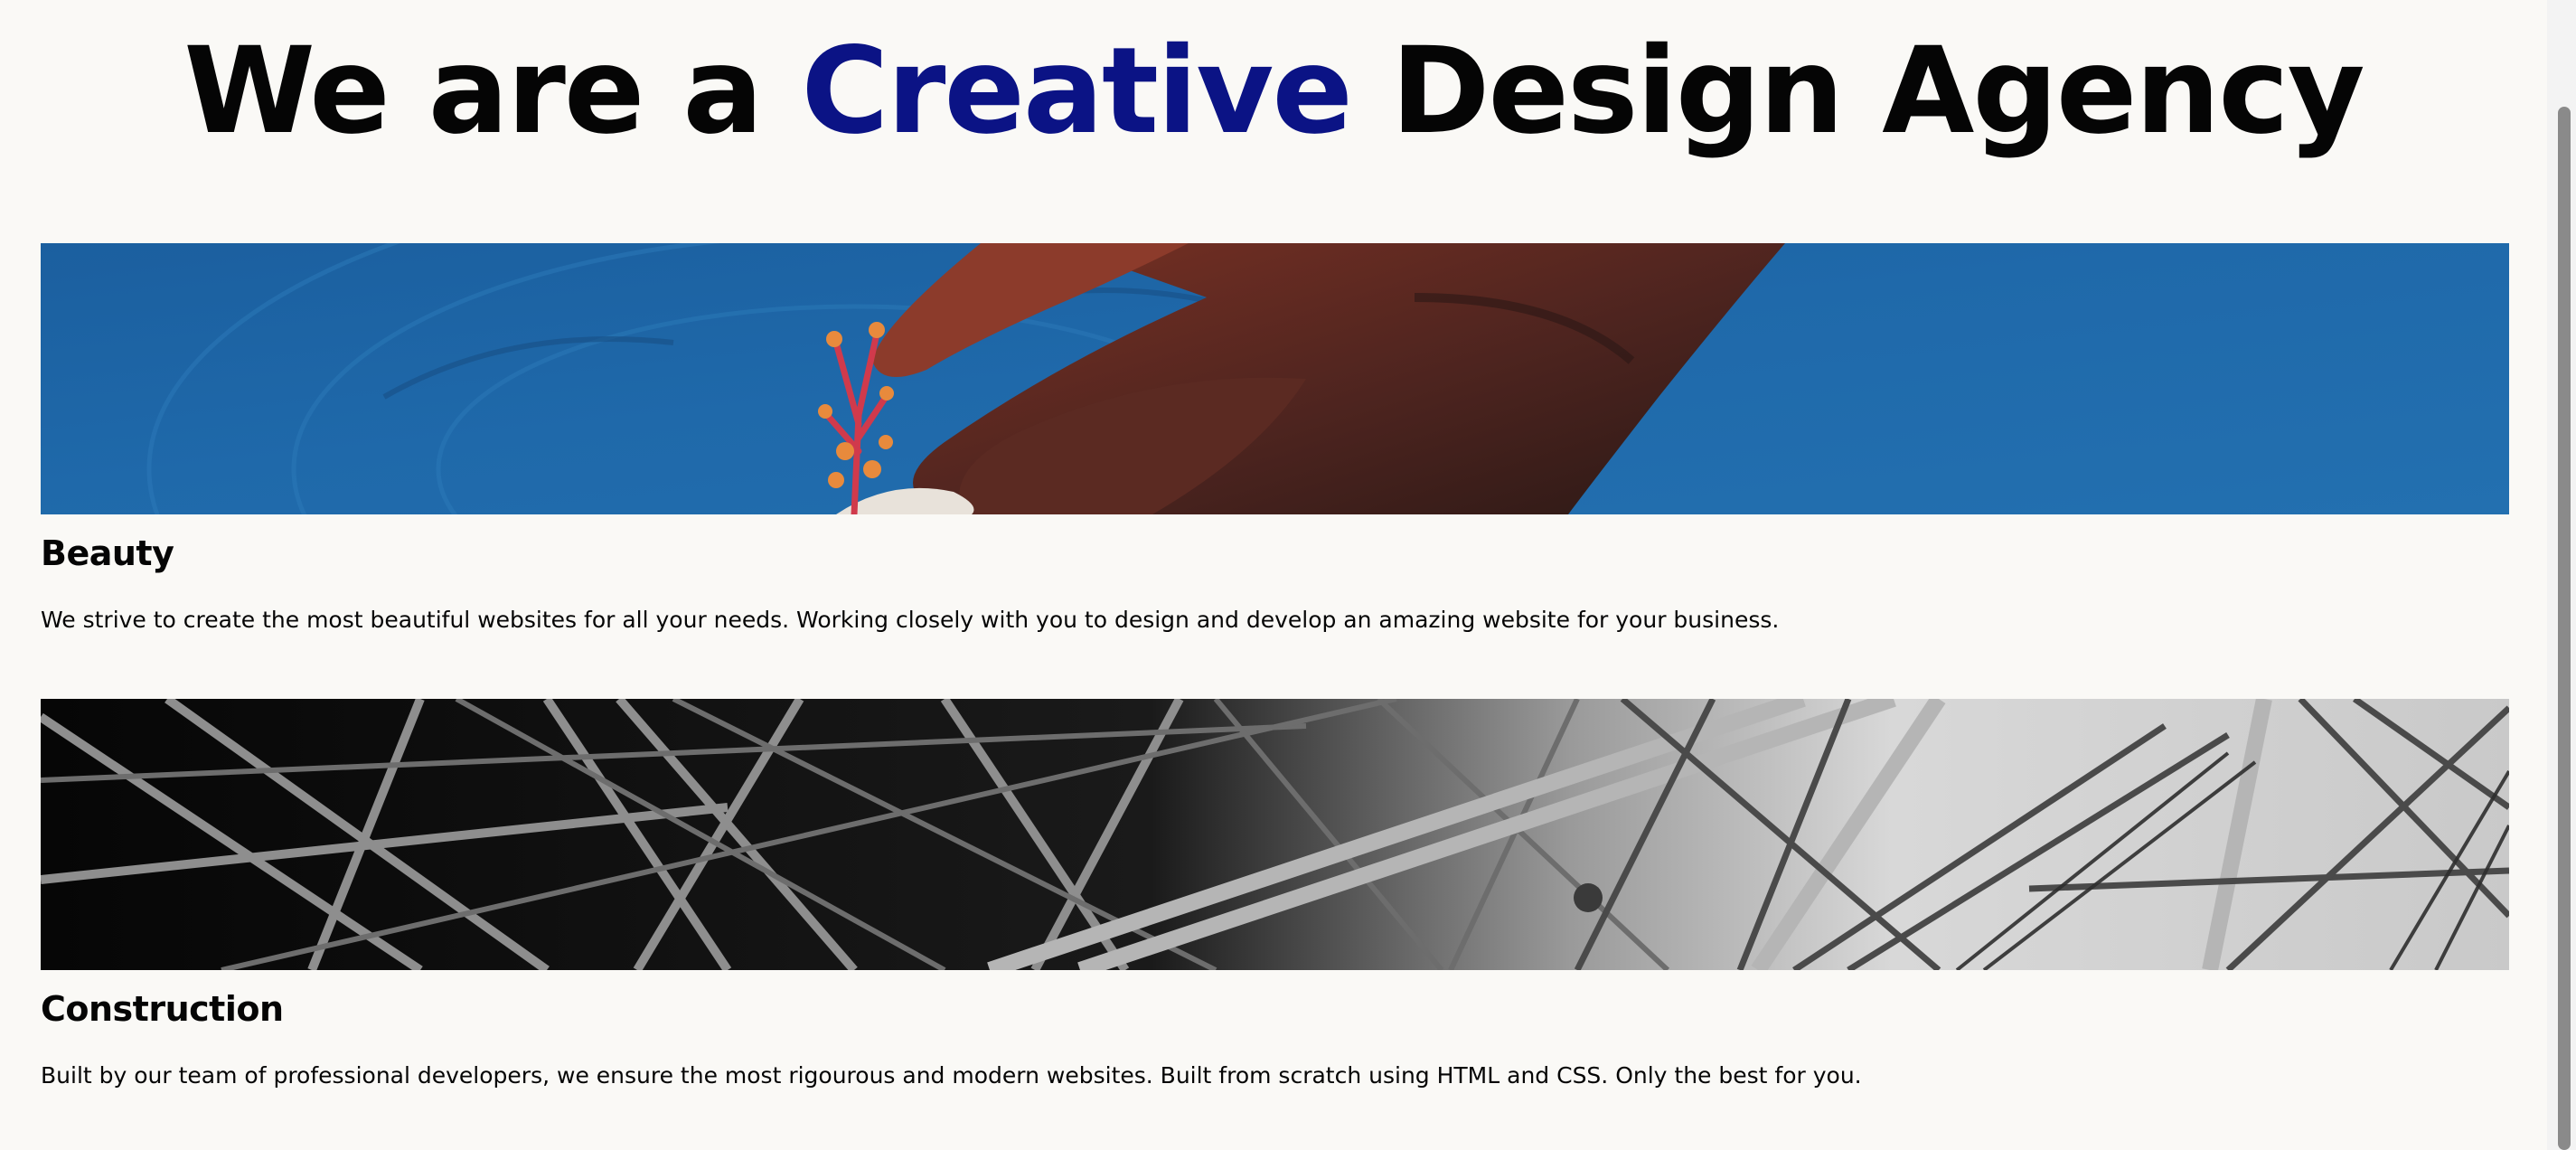 This screenshot has width=2576, height=1150. Describe the element at coordinates (163, 1009) in the screenshot. I see `card-title-construction: Construction` at that location.